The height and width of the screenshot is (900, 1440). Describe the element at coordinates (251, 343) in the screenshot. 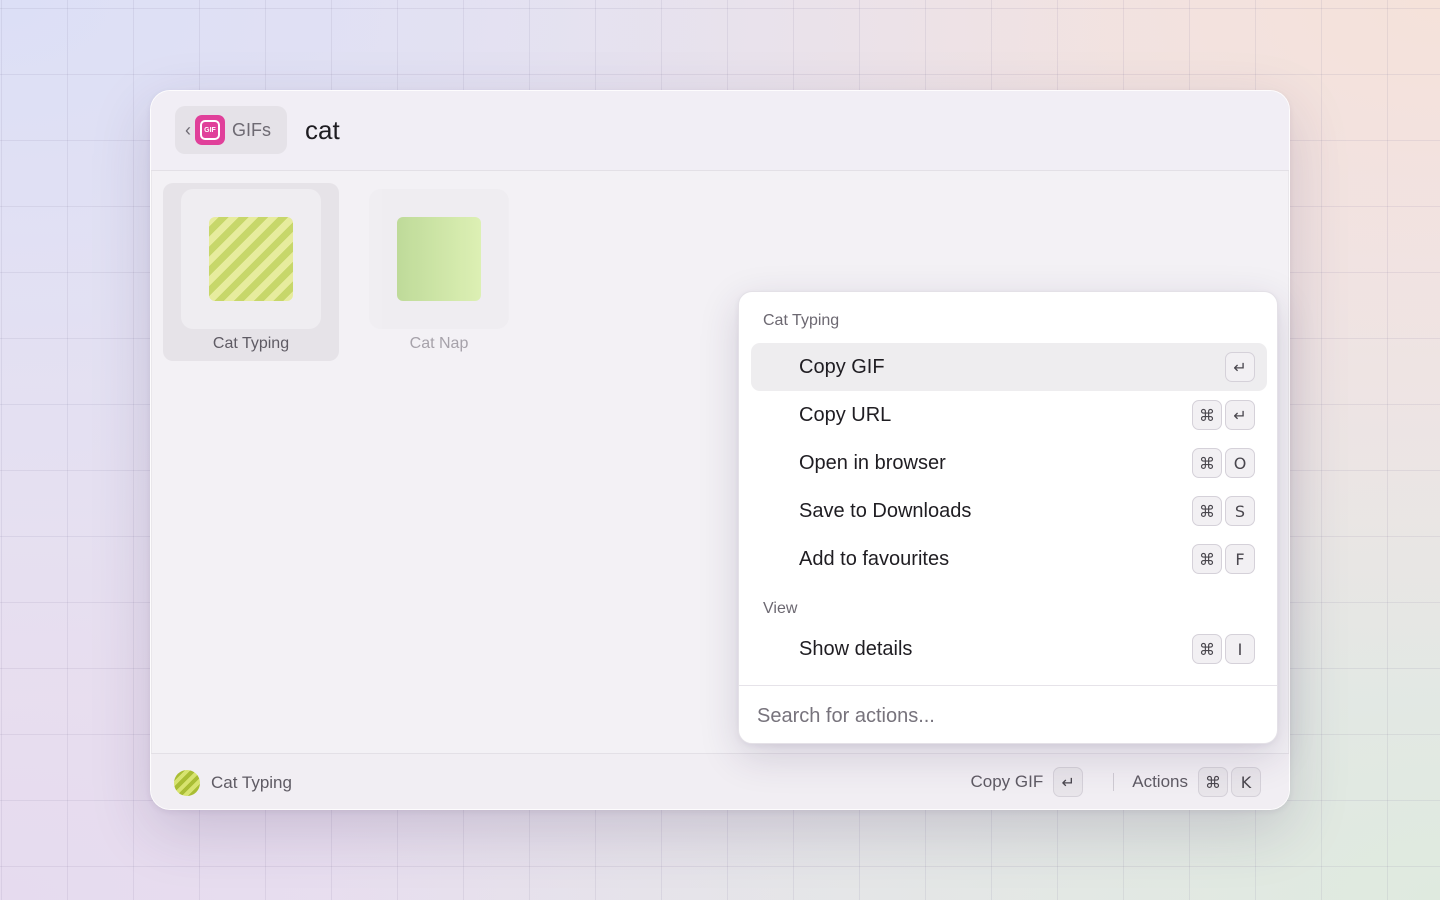

I see `gif-result-label: Cat Typing` at that location.